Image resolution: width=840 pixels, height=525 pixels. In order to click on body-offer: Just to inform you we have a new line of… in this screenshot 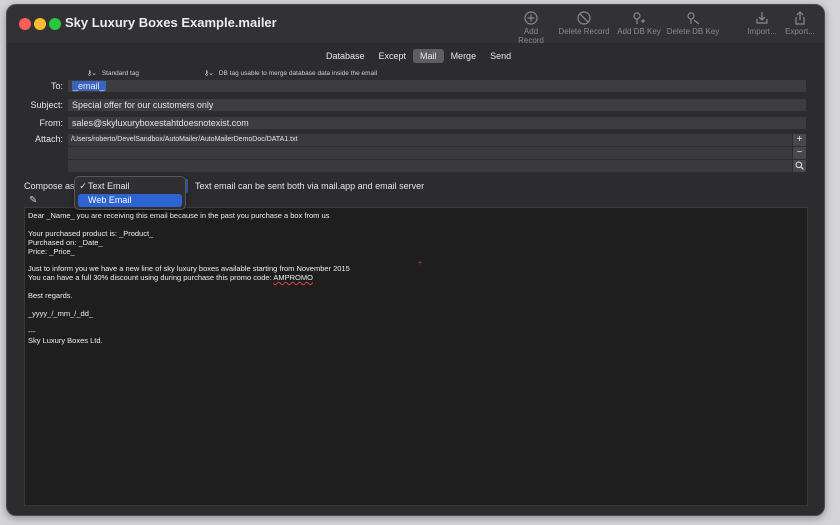, I will do `click(189, 268)`.